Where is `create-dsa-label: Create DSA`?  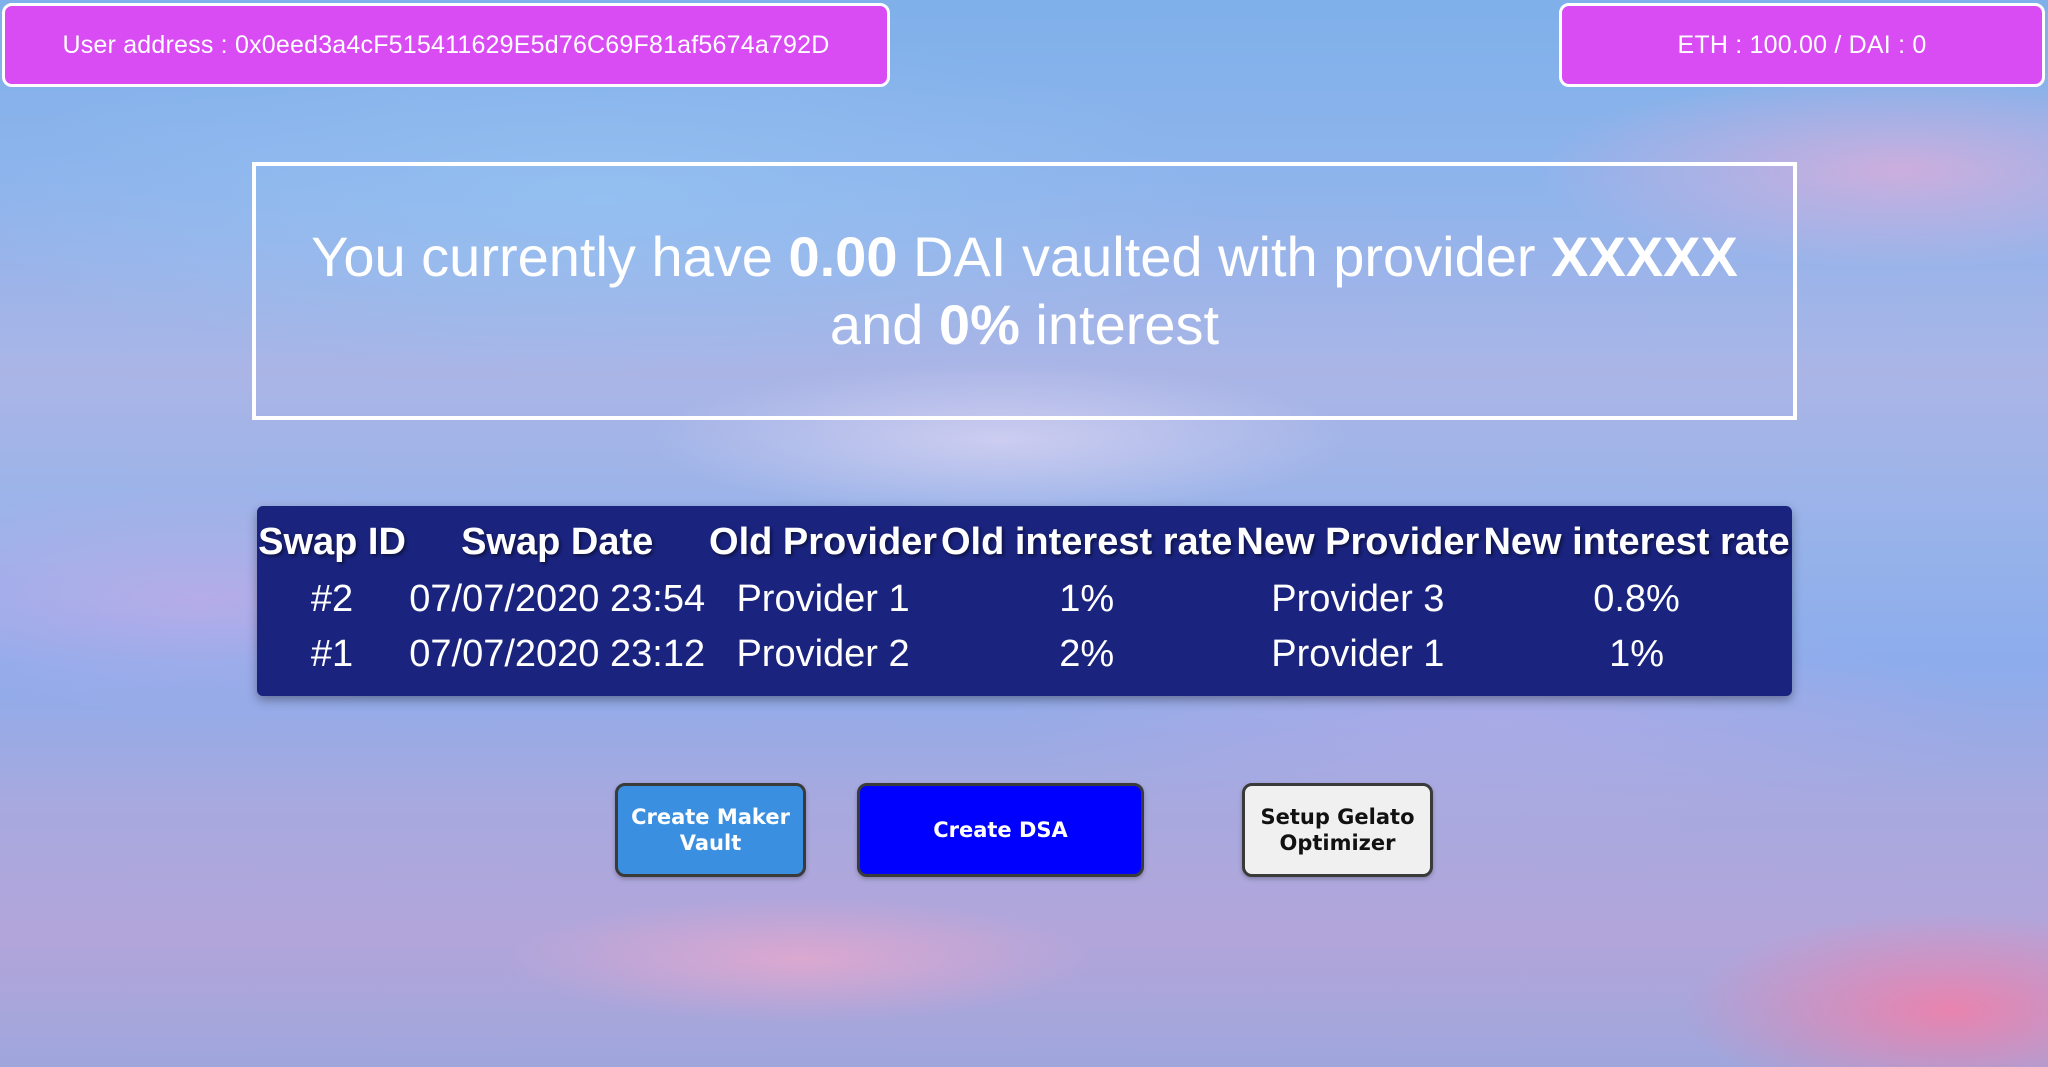
create-dsa-label: Create DSA is located at coordinates (1000, 830).